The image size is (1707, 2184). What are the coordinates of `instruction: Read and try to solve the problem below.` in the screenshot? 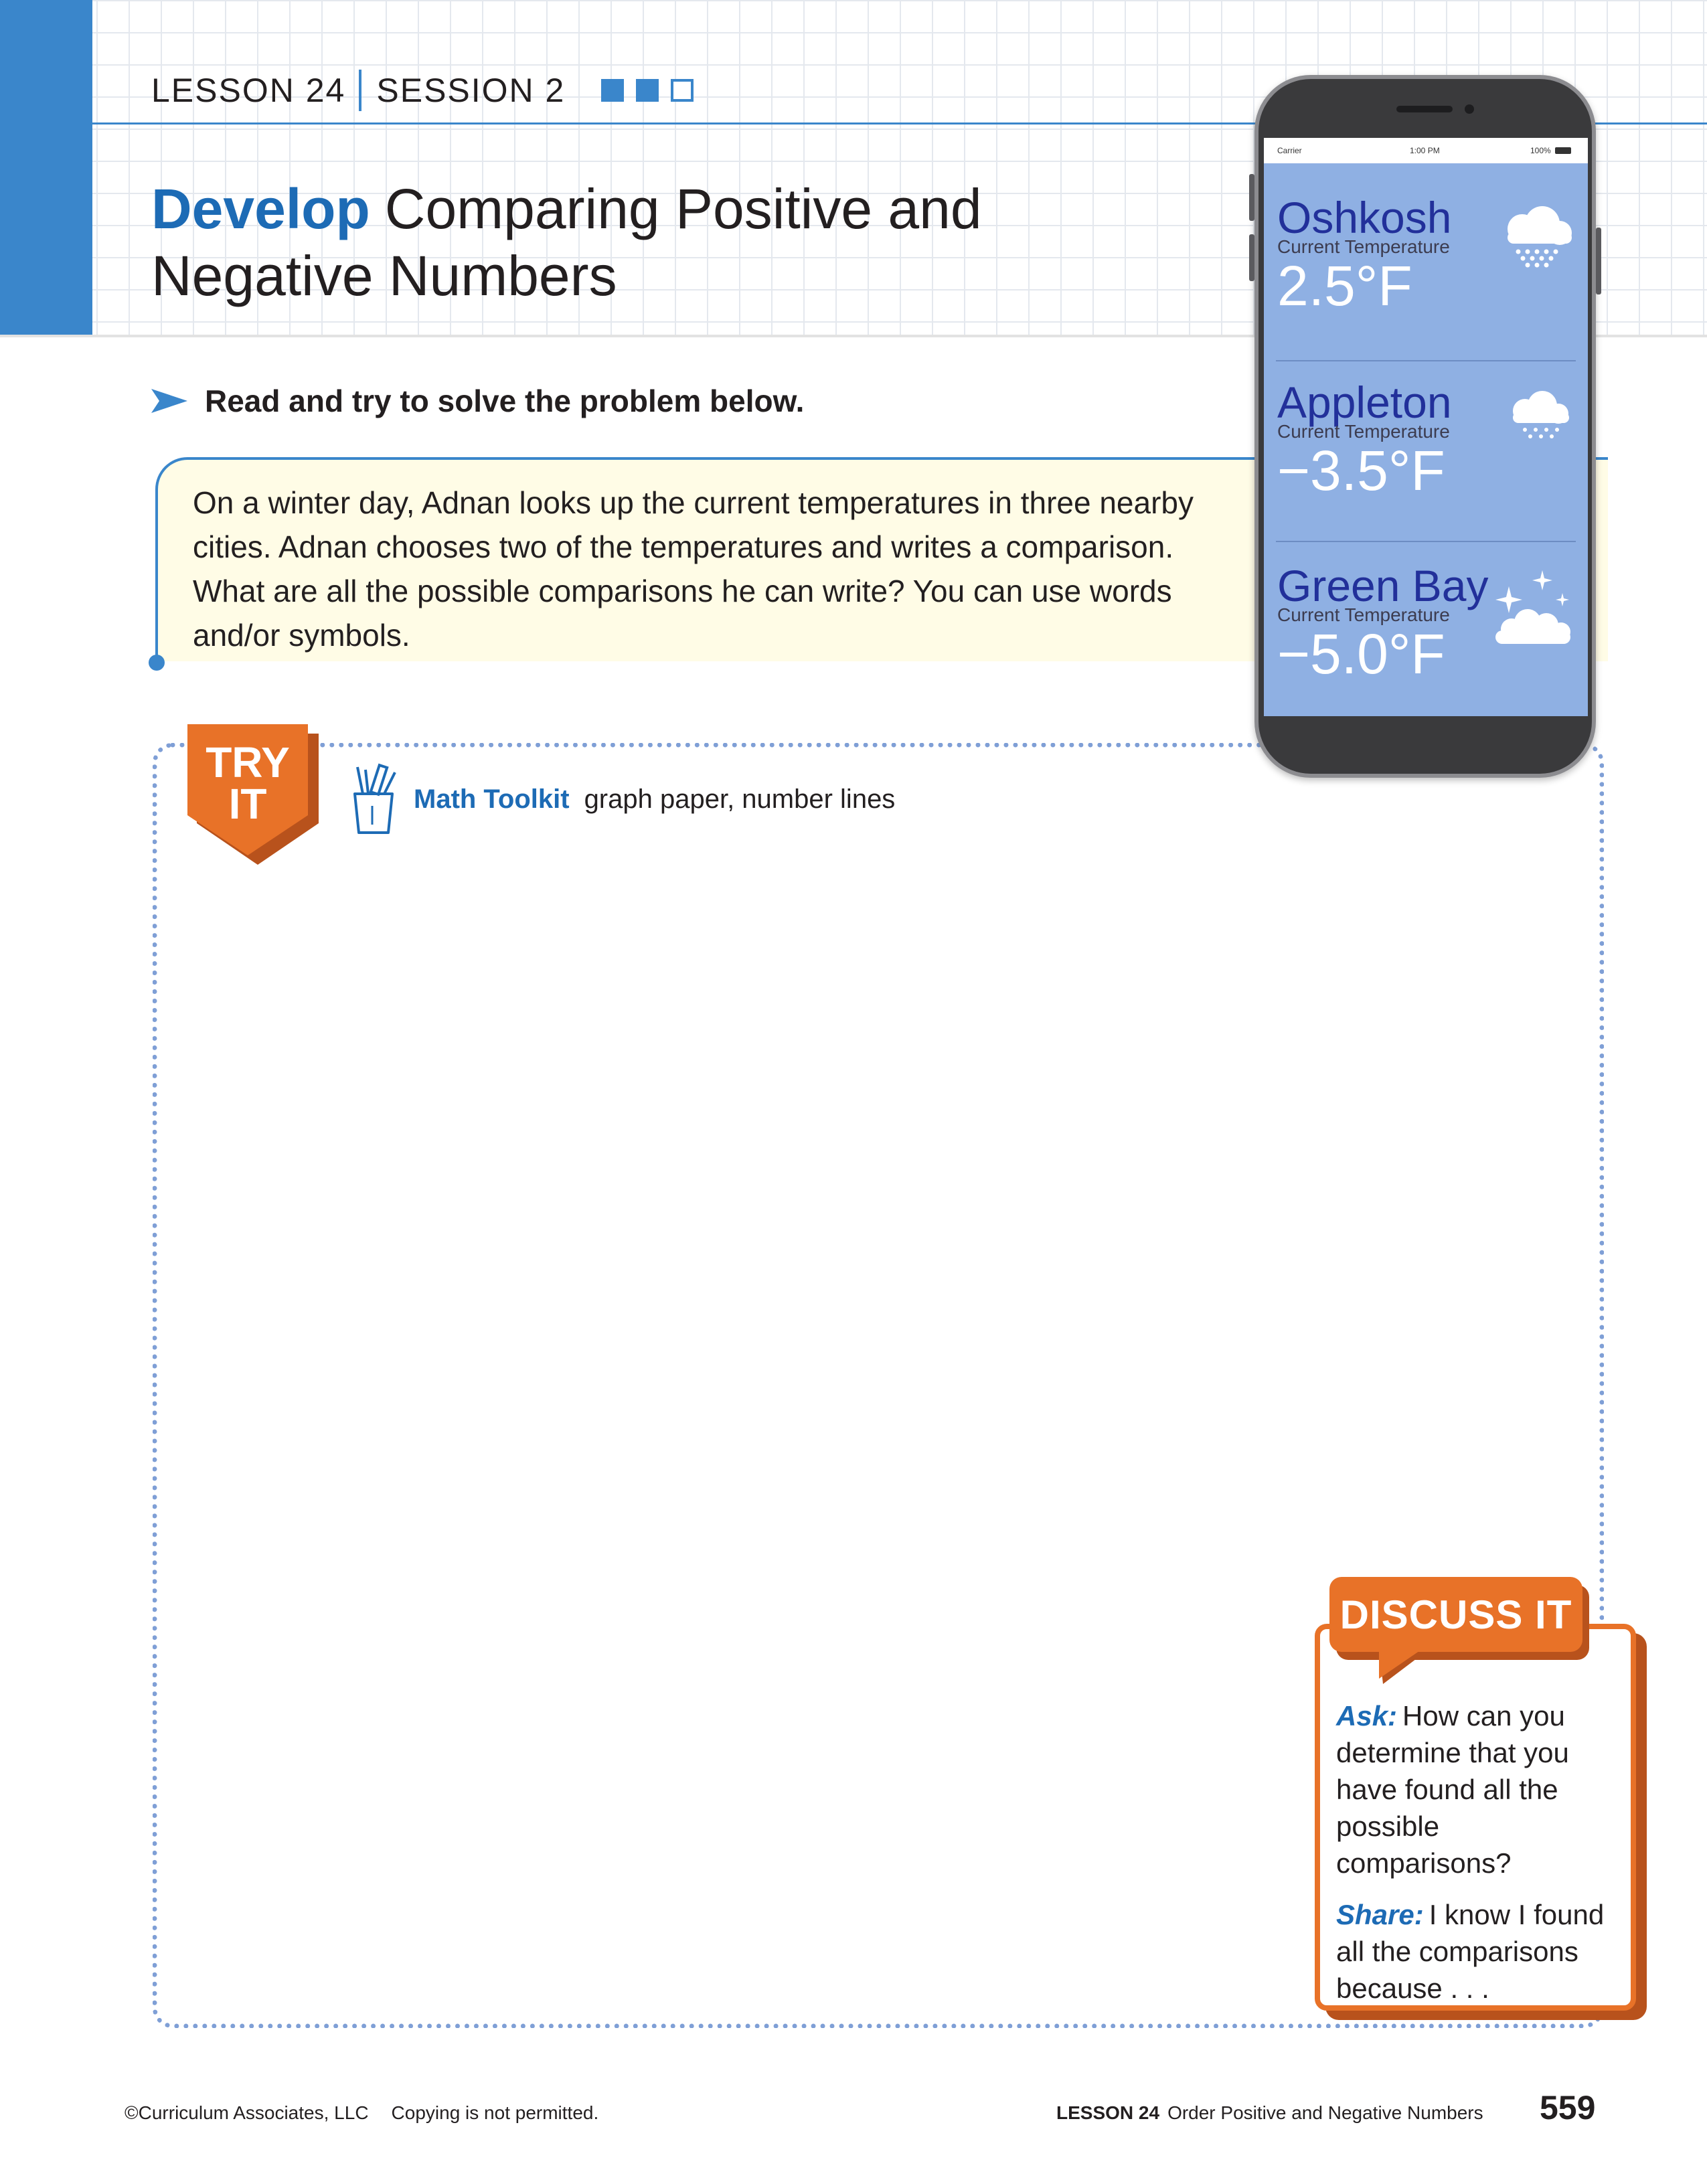 It's located at (478, 401).